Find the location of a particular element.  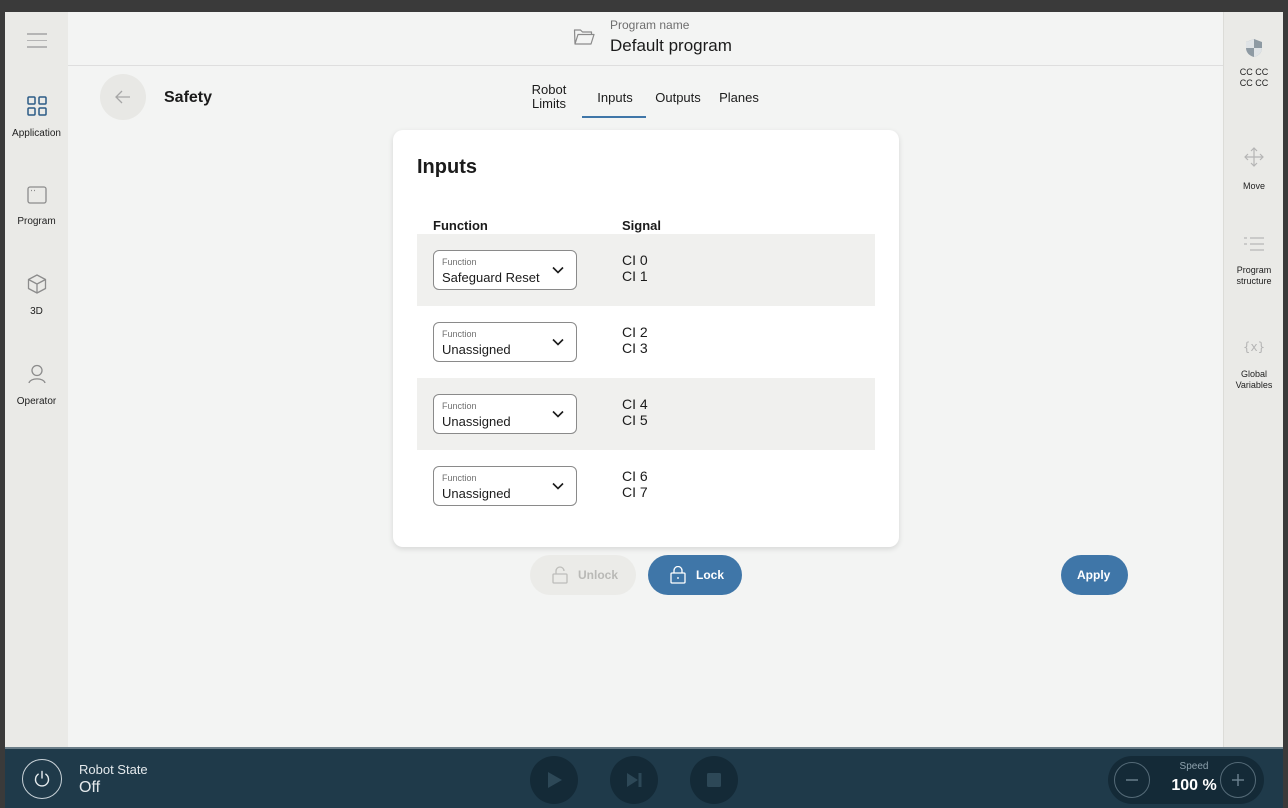

step-button is located at coordinates (634, 780).